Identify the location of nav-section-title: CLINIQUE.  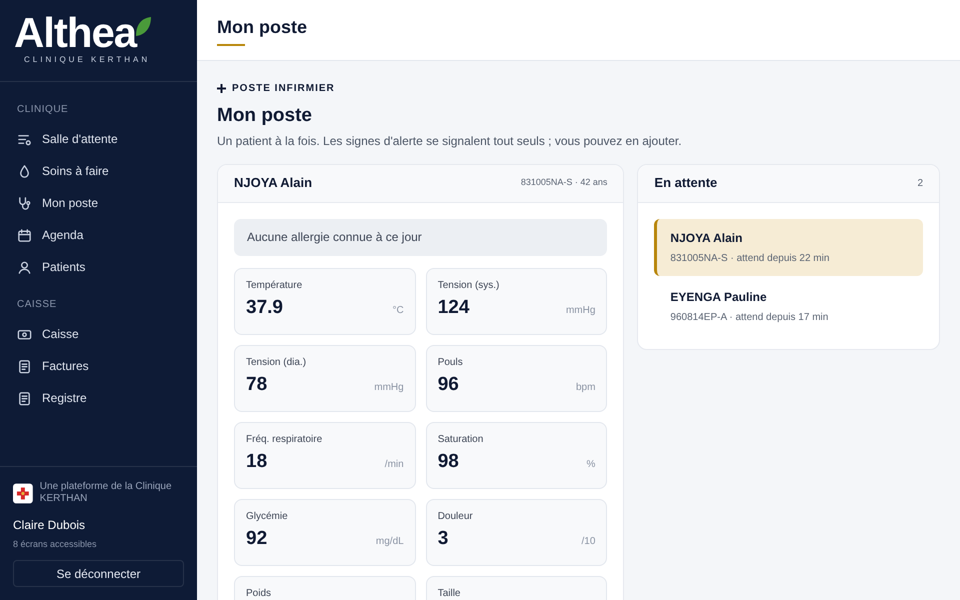
(43, 110).